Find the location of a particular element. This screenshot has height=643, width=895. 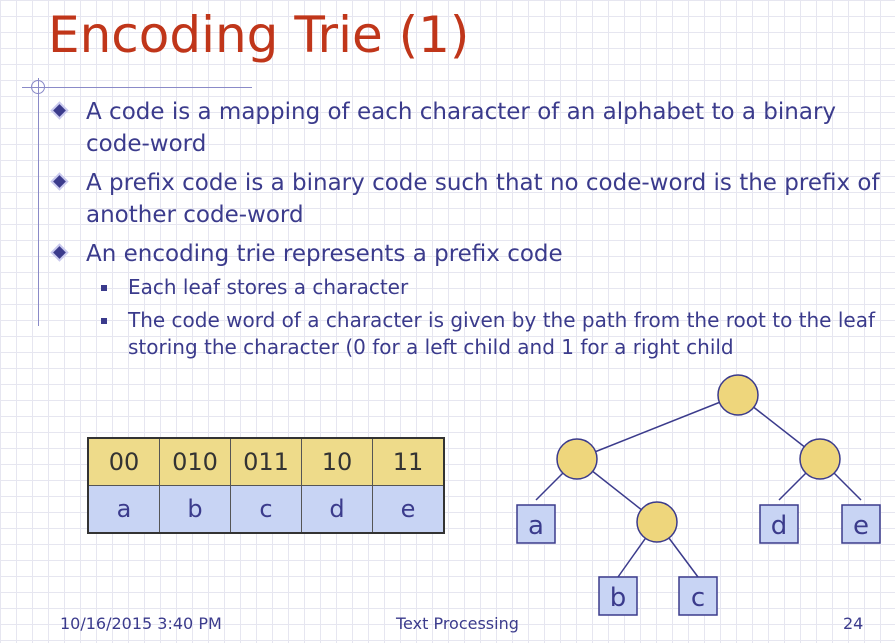

trie-leaf-label: c is located at coordinates (698, 598).